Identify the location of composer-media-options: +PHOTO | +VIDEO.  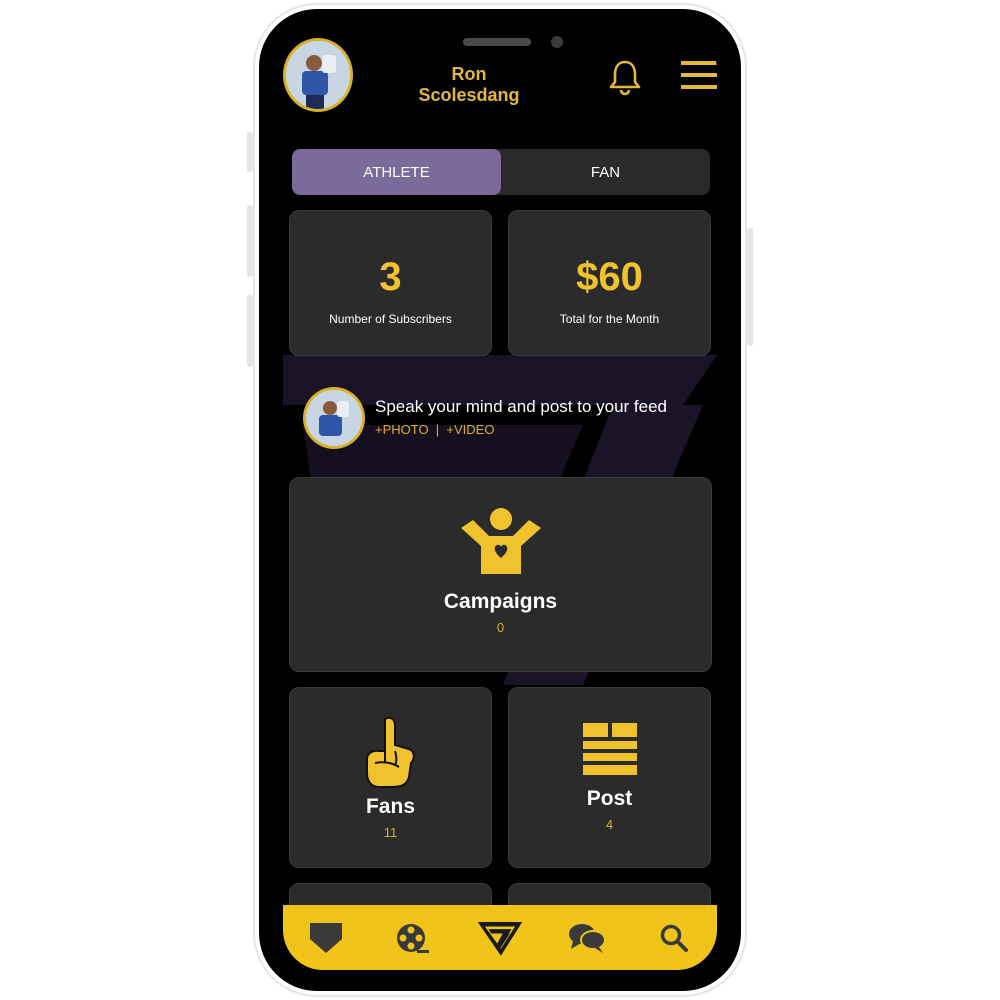
(434, 429).